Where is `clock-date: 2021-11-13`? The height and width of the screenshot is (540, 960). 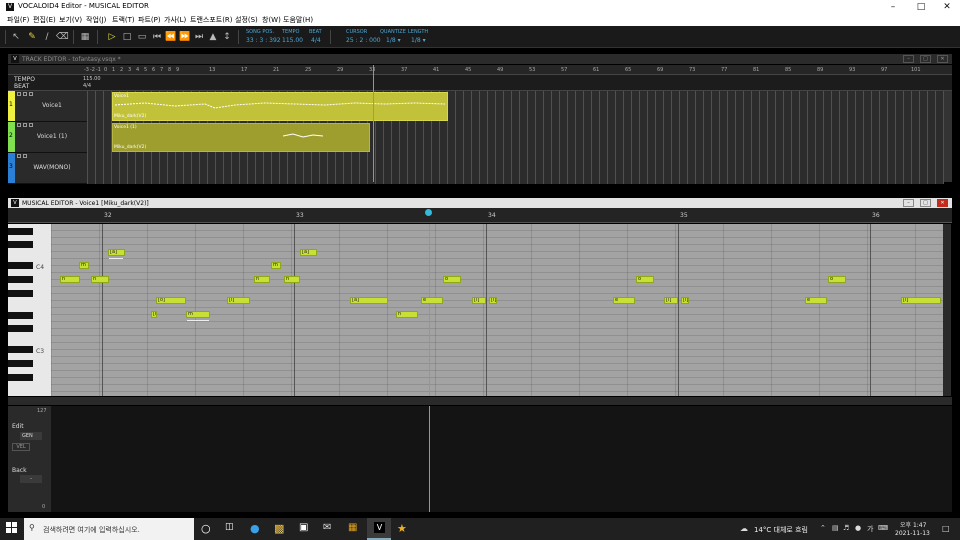 clock-date: 2021-11-13 is located at coordinates (912, 533).